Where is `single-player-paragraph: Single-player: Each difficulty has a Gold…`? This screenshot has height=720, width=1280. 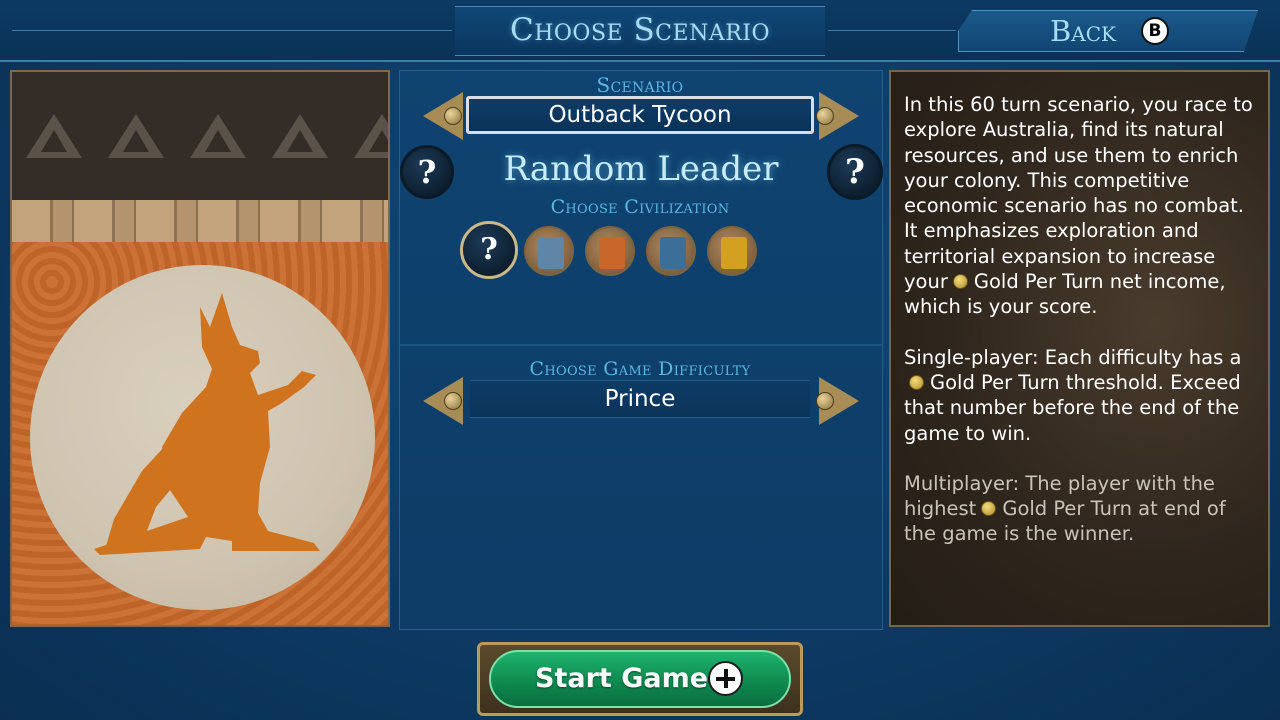 single-player-paragraph: Single-player: Each difficulty has a Gold… is located at coordinates (1080, 395).